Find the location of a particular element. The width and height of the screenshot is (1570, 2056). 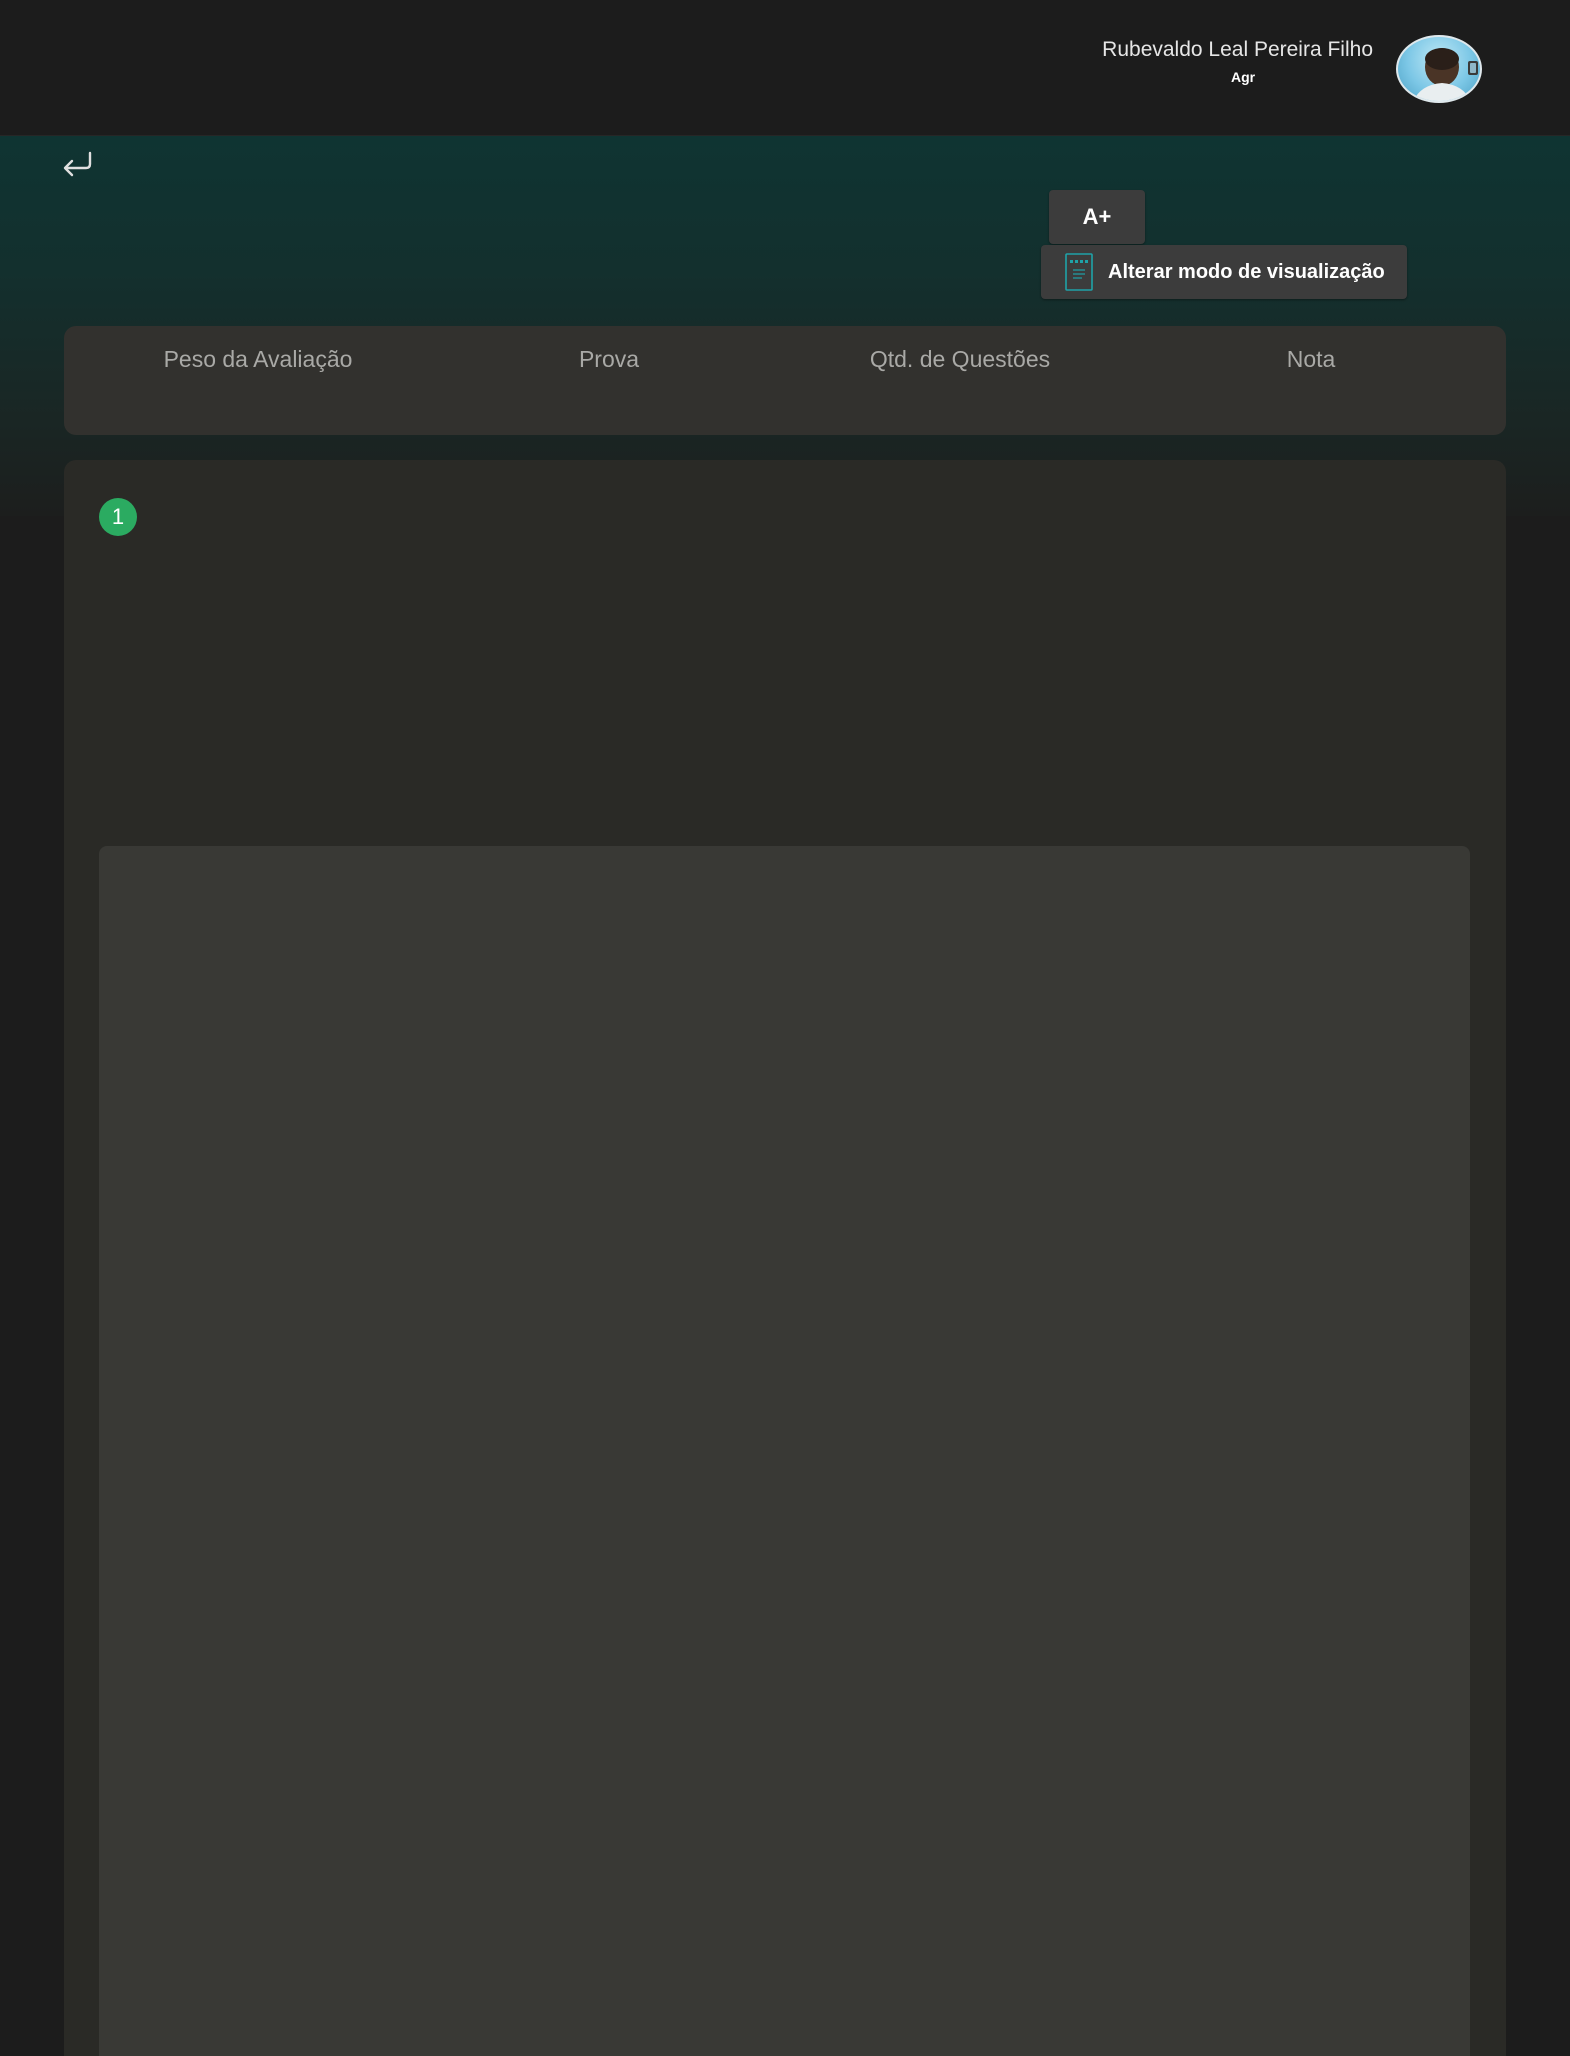

change-view-mode-button: Alterar modo de visualização is located at coordinates (1224, 272).